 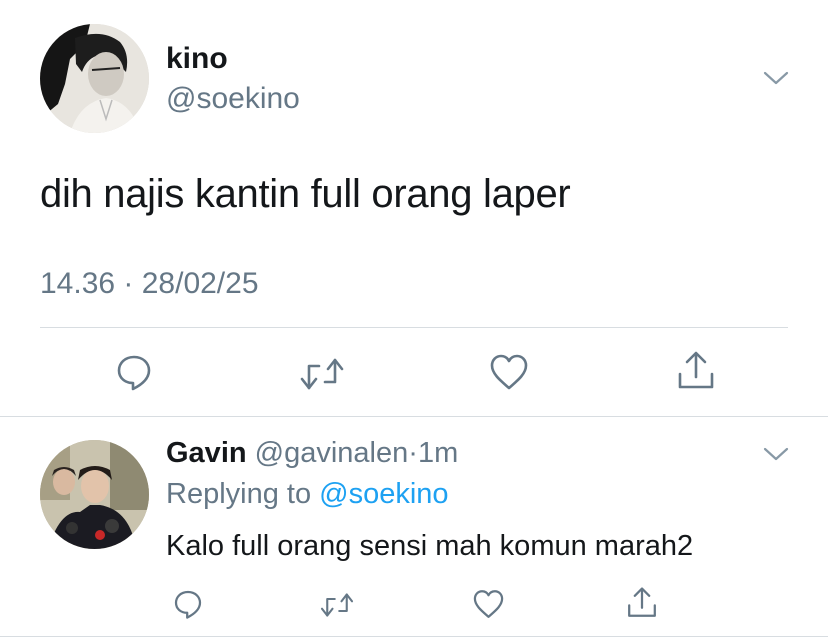 I want to click on user-handle: @gavinalen, so click(x=332, y=453).